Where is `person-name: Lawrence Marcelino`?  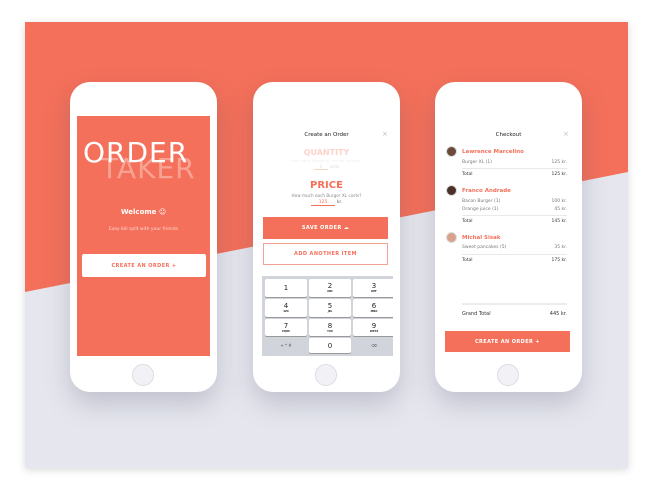 person-name: Lawrence Marcelino is located at coordinates (493, 152).